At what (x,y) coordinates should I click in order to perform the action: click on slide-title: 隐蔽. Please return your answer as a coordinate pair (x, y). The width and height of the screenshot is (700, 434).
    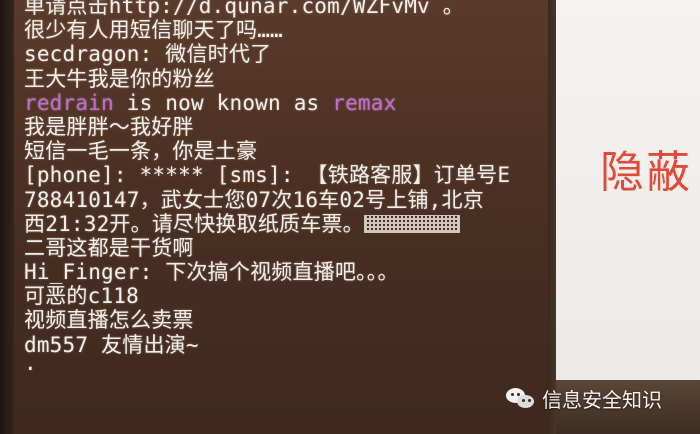
    Looking at the image, I should click on (646, 172).